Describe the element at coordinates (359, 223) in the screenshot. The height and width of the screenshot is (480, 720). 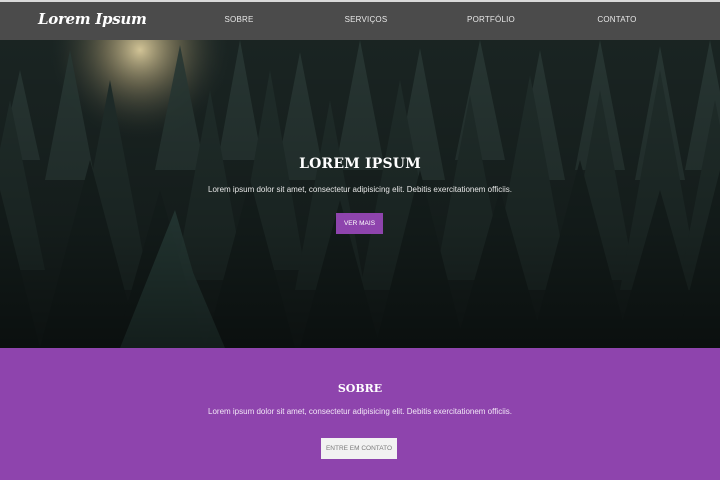
I see `ver-mais-button: VER MAIS` at that location.